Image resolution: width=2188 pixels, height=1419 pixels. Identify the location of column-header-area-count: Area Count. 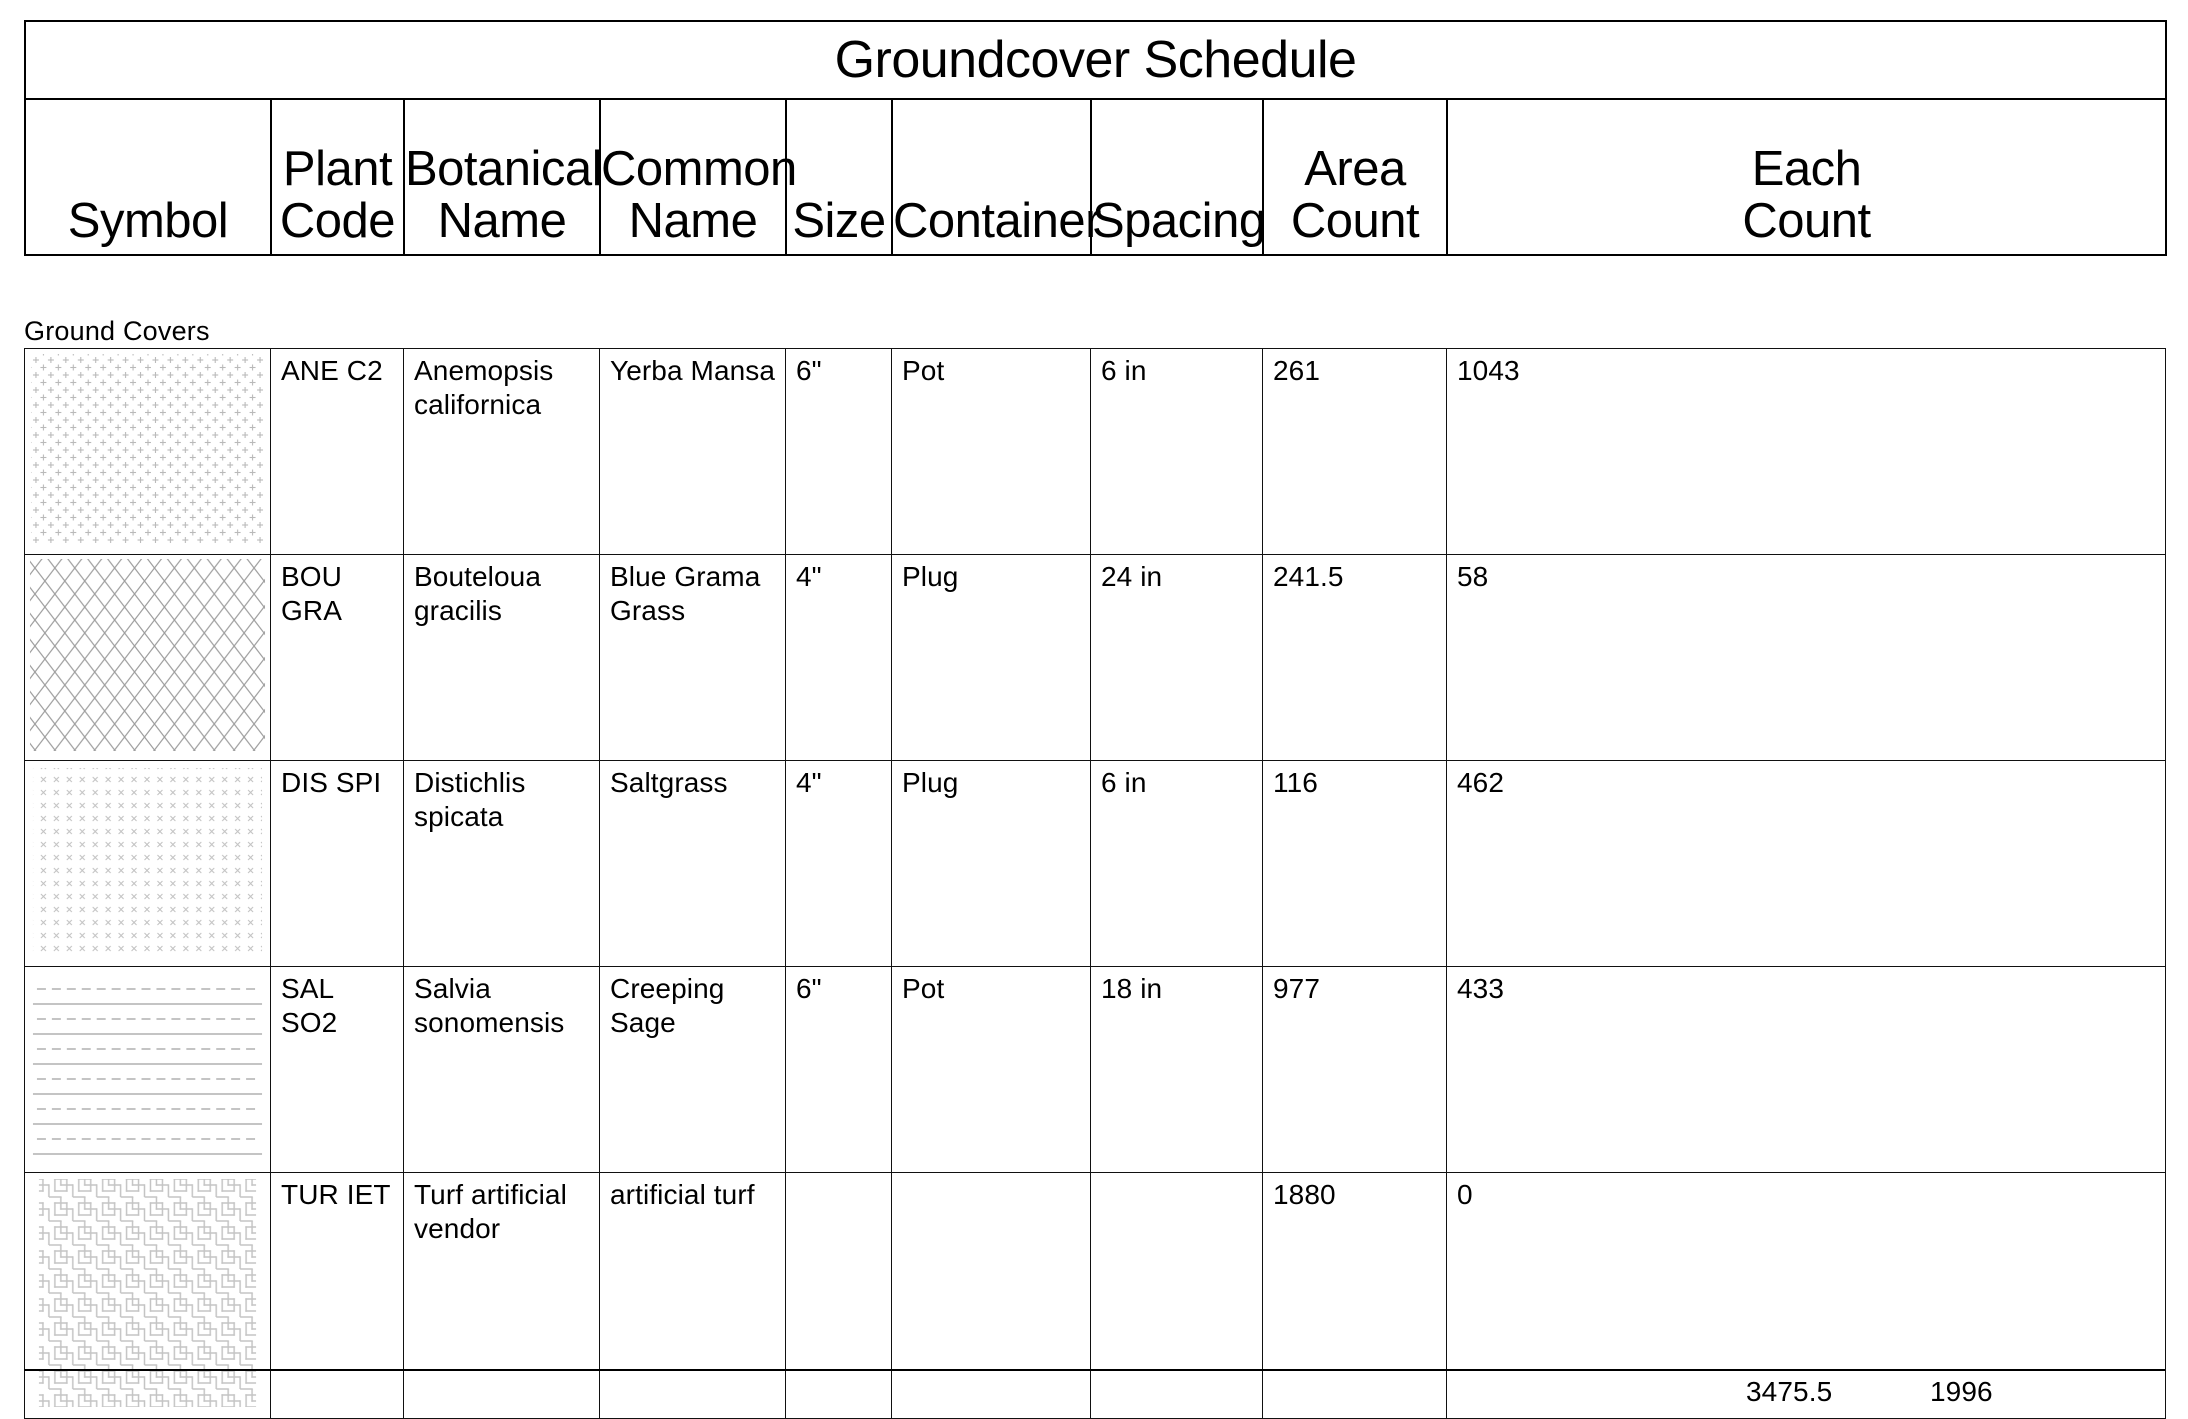
(1355, 177).